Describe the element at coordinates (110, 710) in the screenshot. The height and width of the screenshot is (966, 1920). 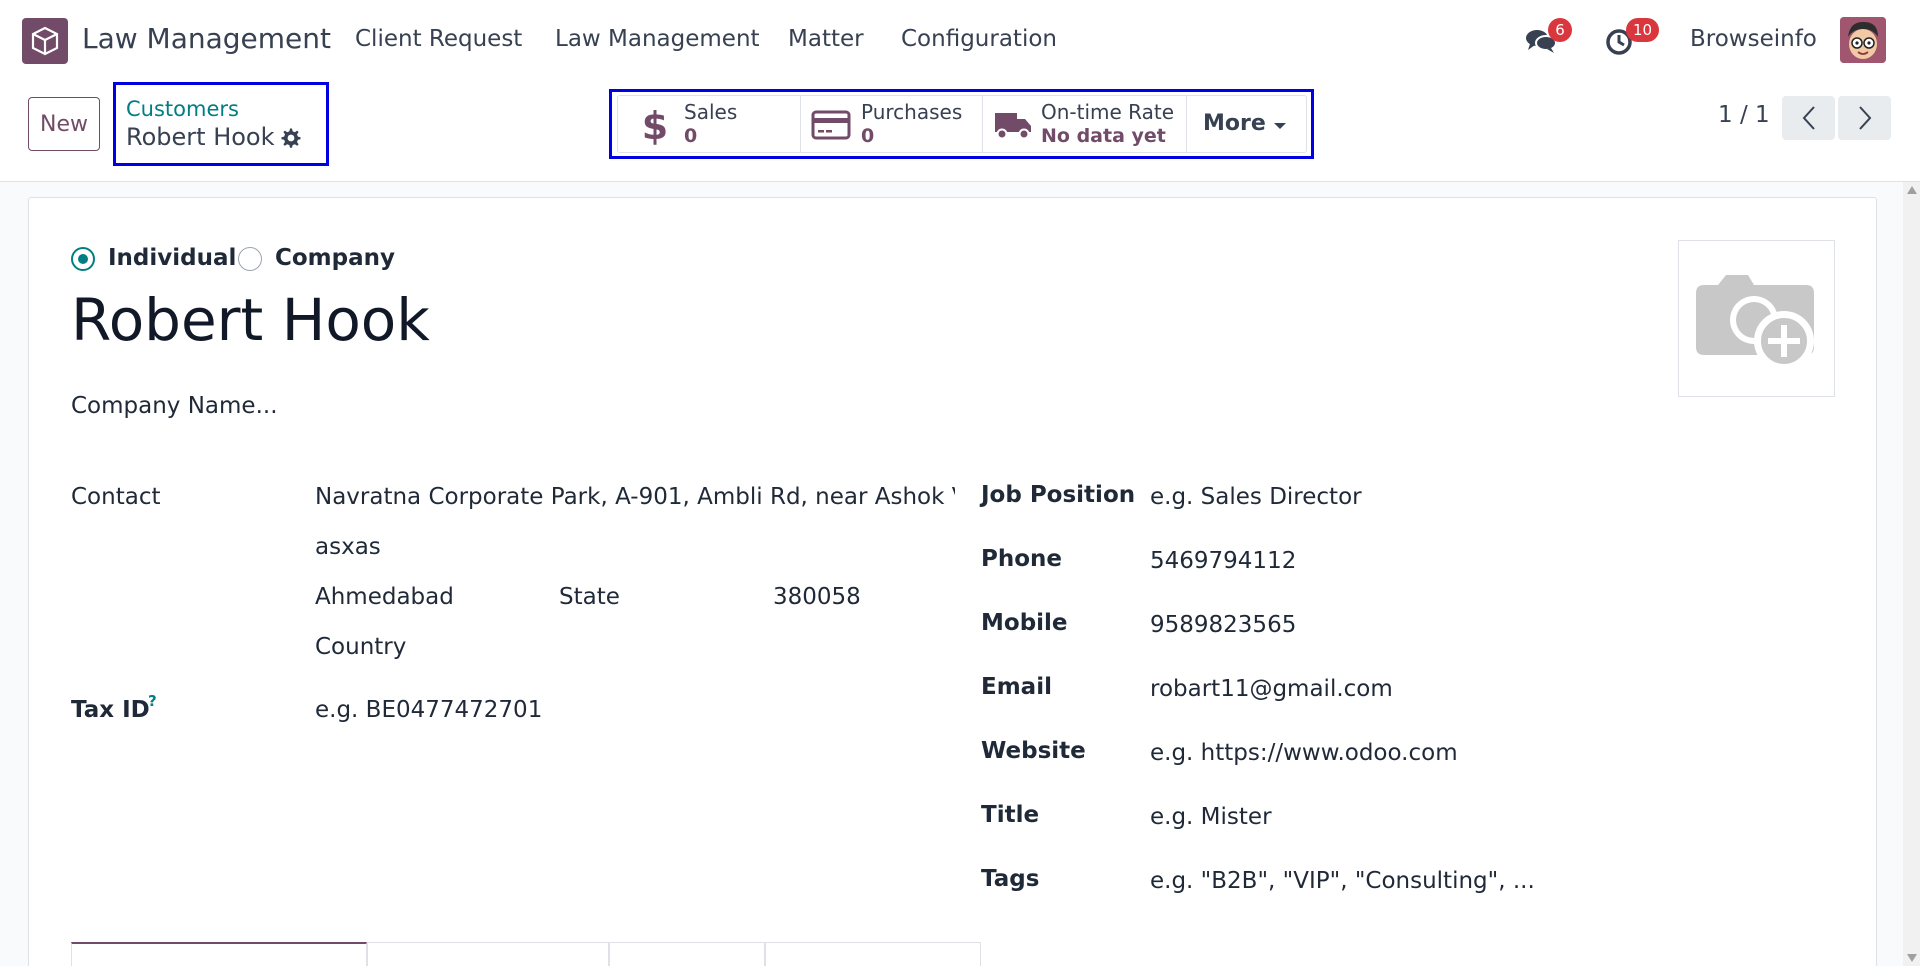
I see `tax-id-label: Tax ID` at that location.